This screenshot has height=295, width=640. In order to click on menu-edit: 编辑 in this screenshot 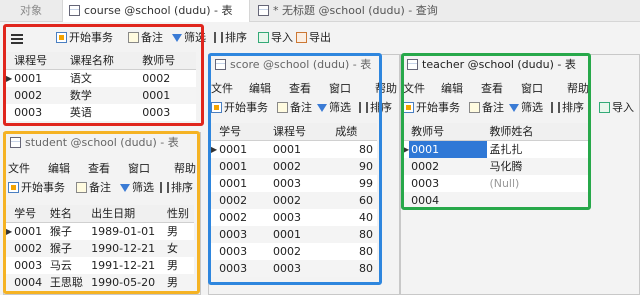, I will do `click(59, 169)`.